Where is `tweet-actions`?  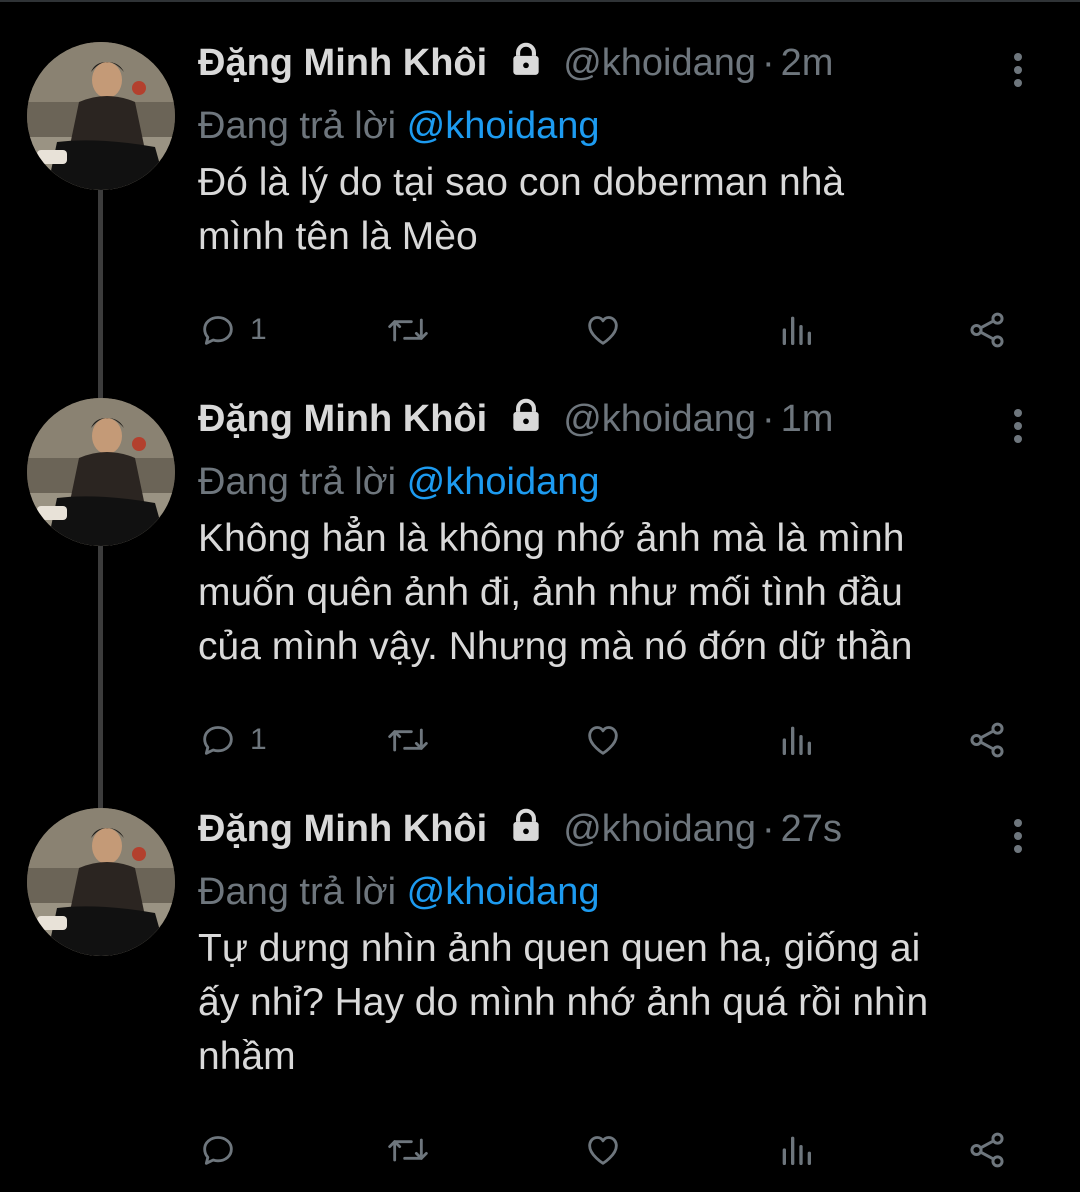 tweet-actions is located at coordinates (613, 1150).